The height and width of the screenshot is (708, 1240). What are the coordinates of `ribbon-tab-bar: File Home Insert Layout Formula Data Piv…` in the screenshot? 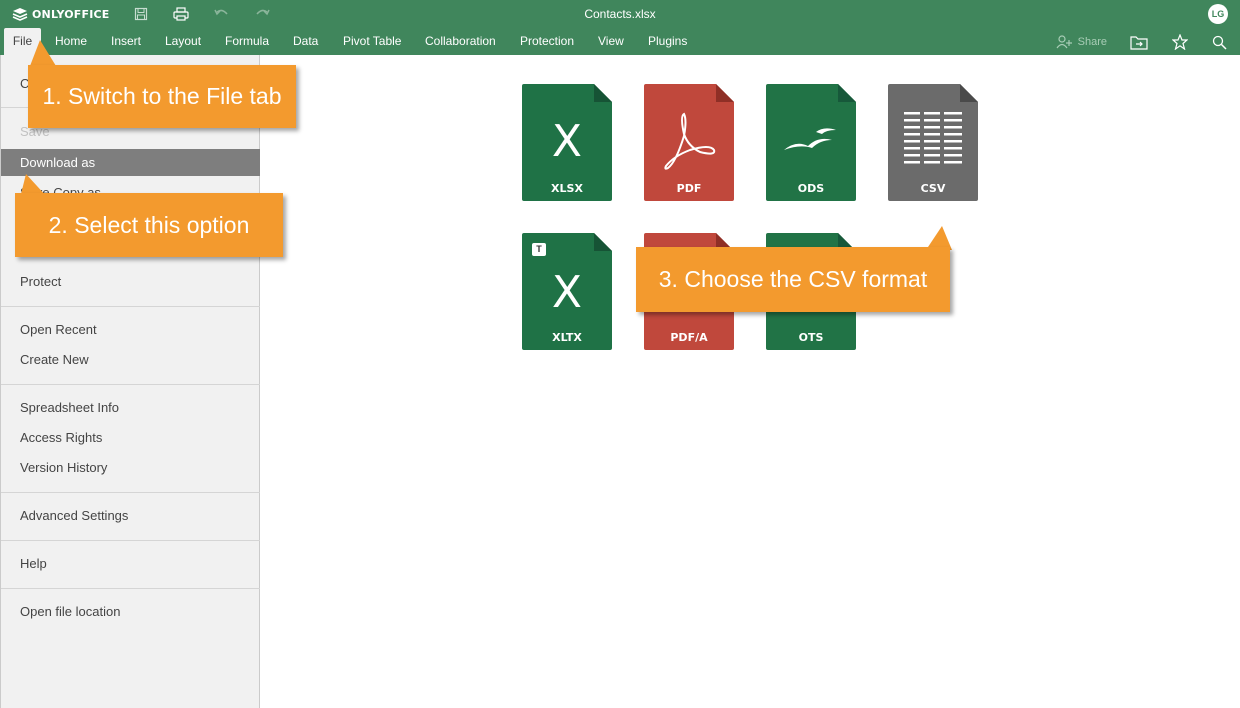 It's located at (620, 41).